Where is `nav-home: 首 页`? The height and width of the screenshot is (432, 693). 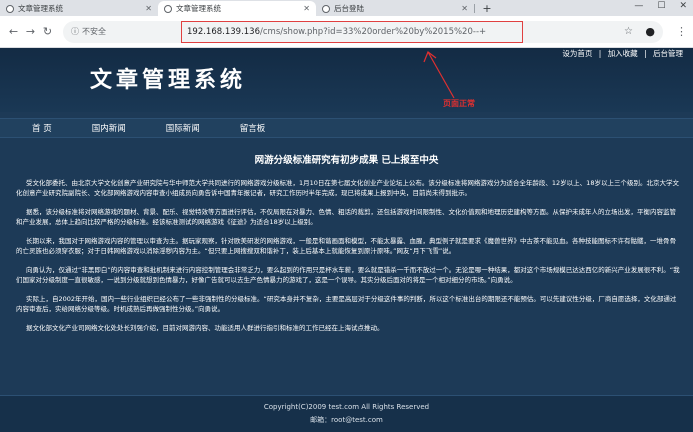
nav-home: 首 页 is located at coordinates (40, 128).